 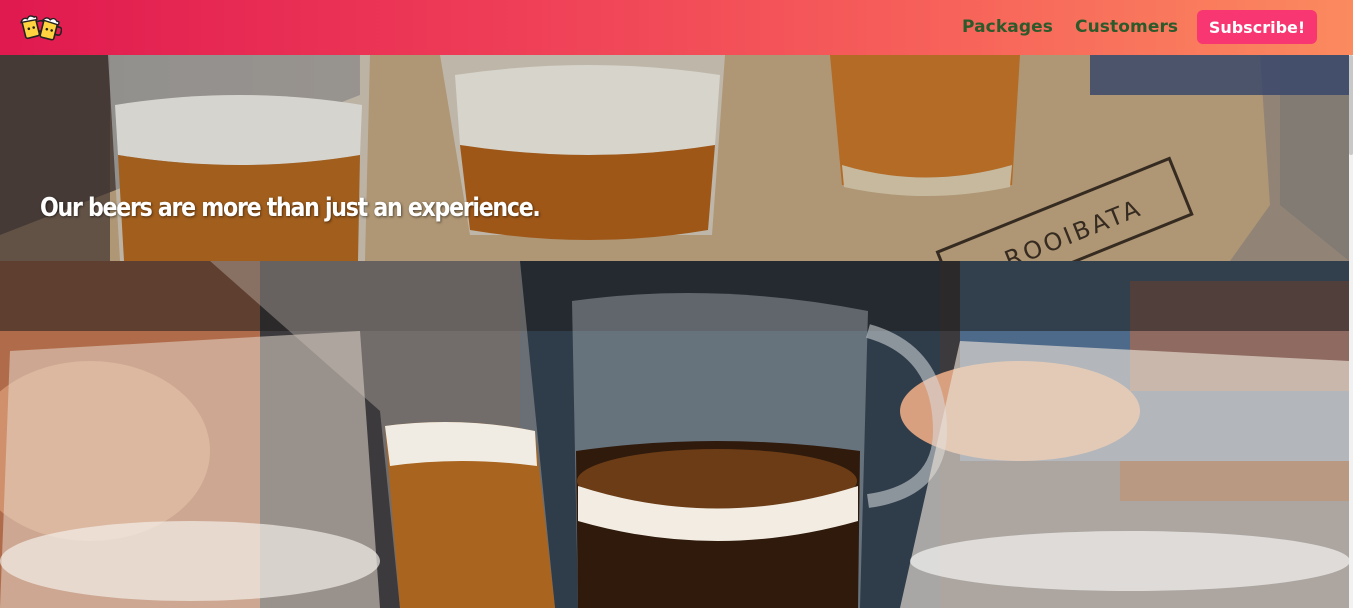 I want to click on top-navbar: Packages Customers Subscribe!, so click(x=676, y=27).